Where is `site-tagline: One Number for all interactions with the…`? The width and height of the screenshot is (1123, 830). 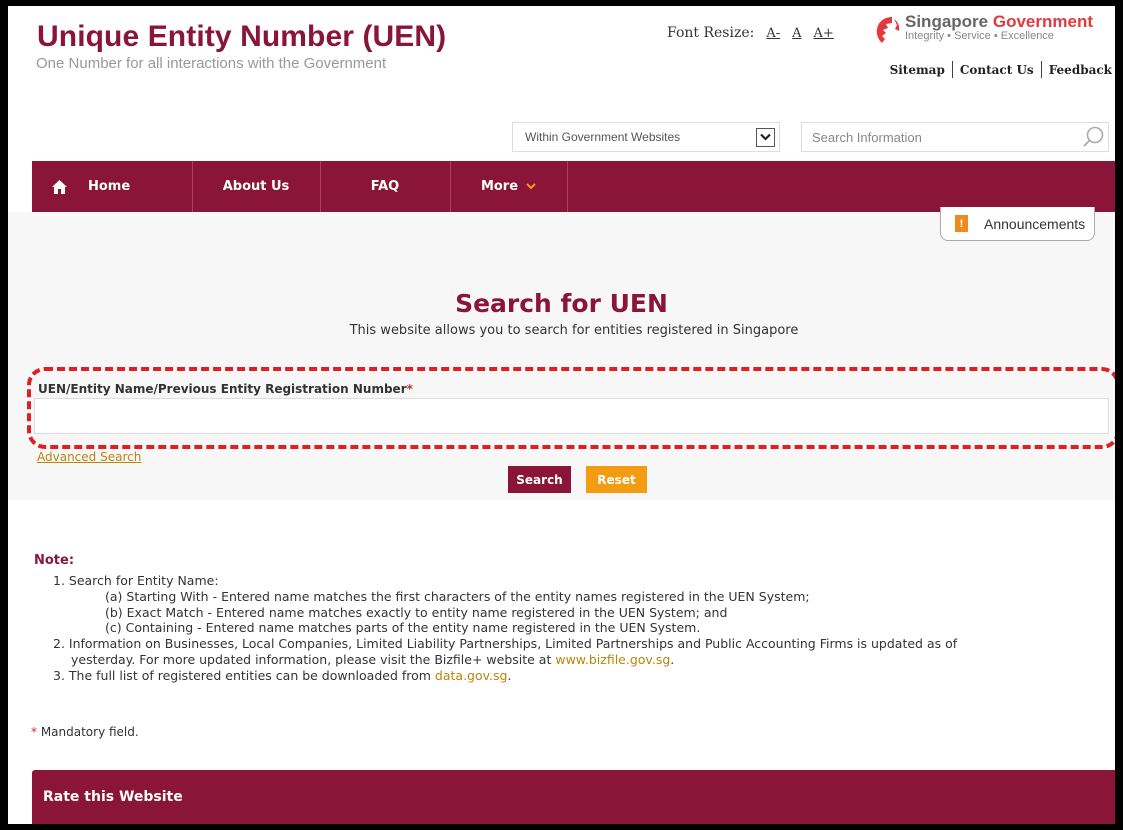 site-tagline: One Number for all interactions with the… is located at coordinates (211, 63).